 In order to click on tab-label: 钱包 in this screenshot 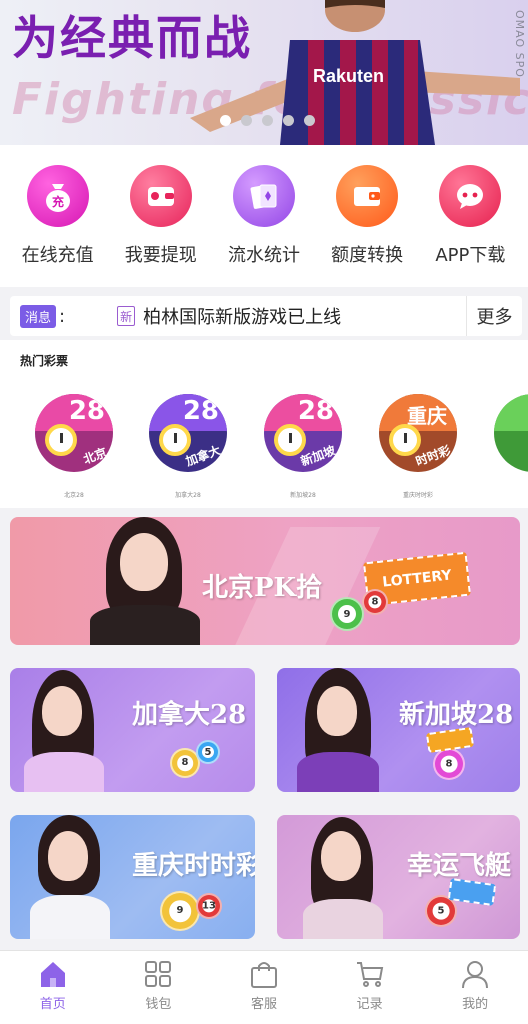, I will do `click(158, 1004)`.